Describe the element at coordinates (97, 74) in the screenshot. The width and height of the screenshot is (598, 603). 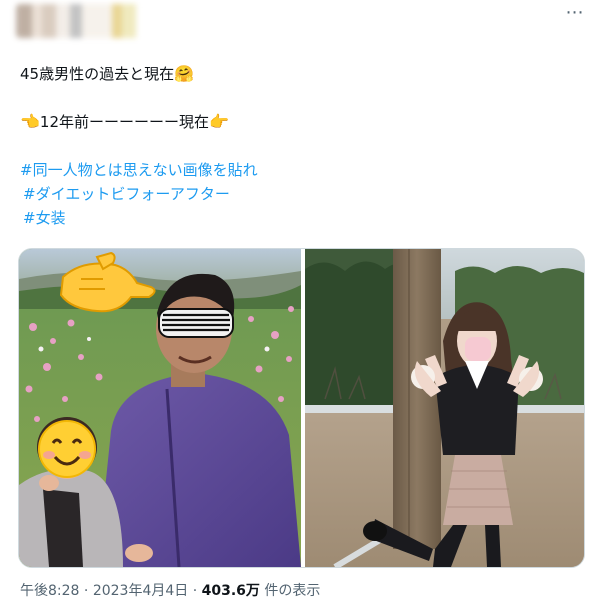
I see `tweet-title-text: 45歳男性の過去と現在` at that location.